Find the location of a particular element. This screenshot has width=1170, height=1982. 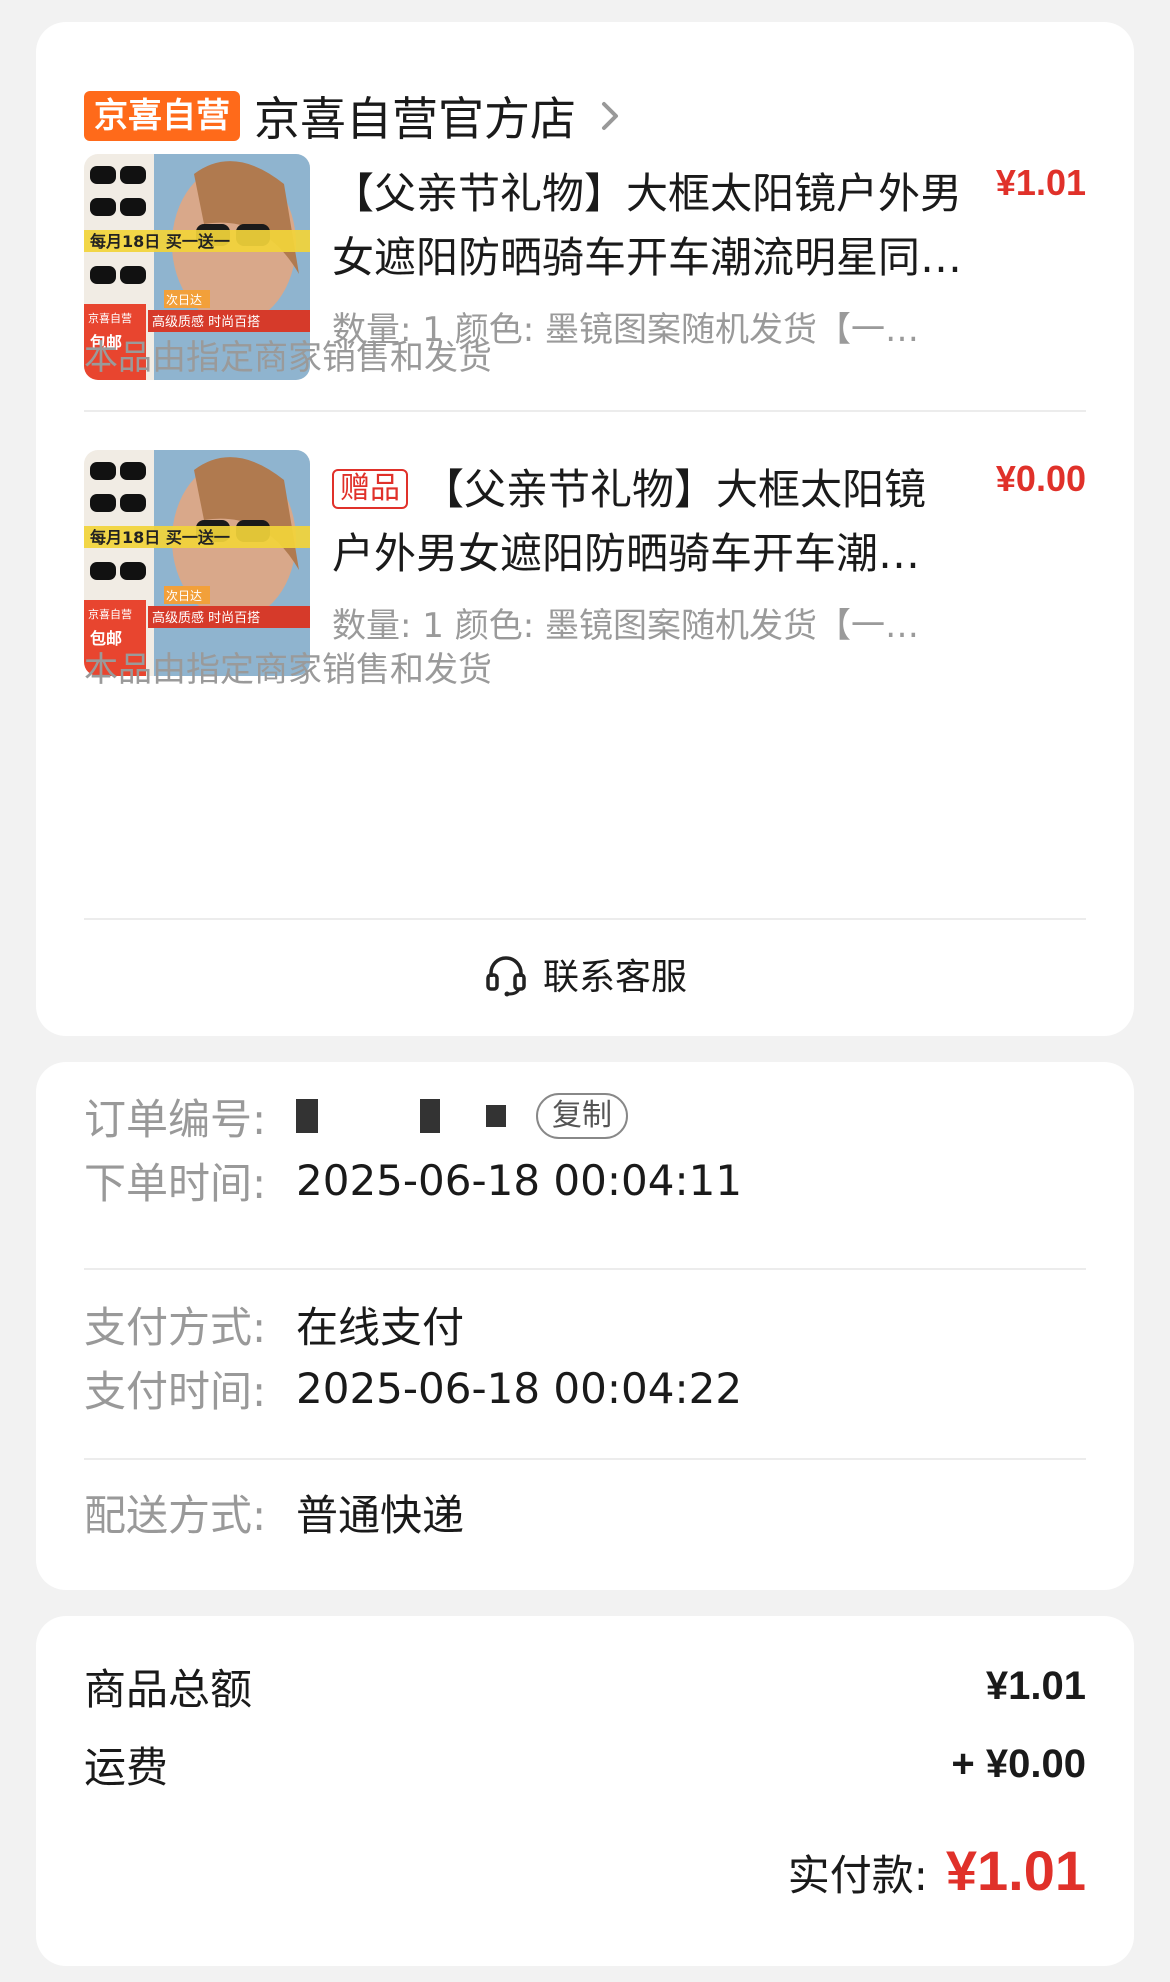

product-price: ¥0.00 is located at coordinates (1040, 478).